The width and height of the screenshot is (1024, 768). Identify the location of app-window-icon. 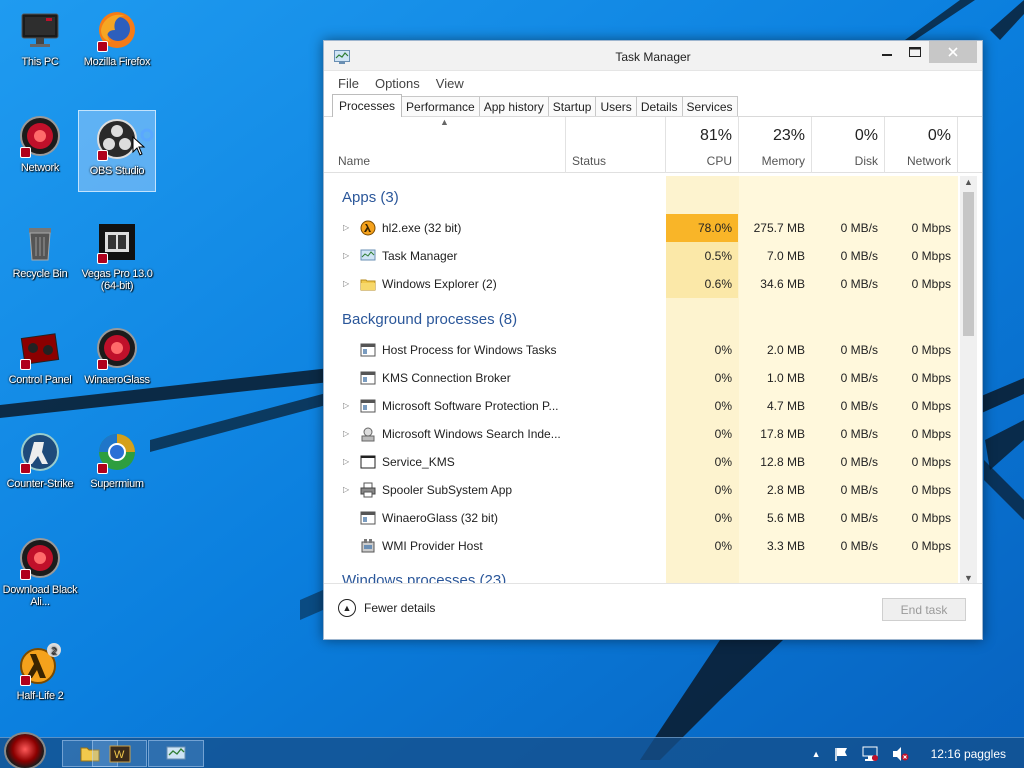
(368, 518).